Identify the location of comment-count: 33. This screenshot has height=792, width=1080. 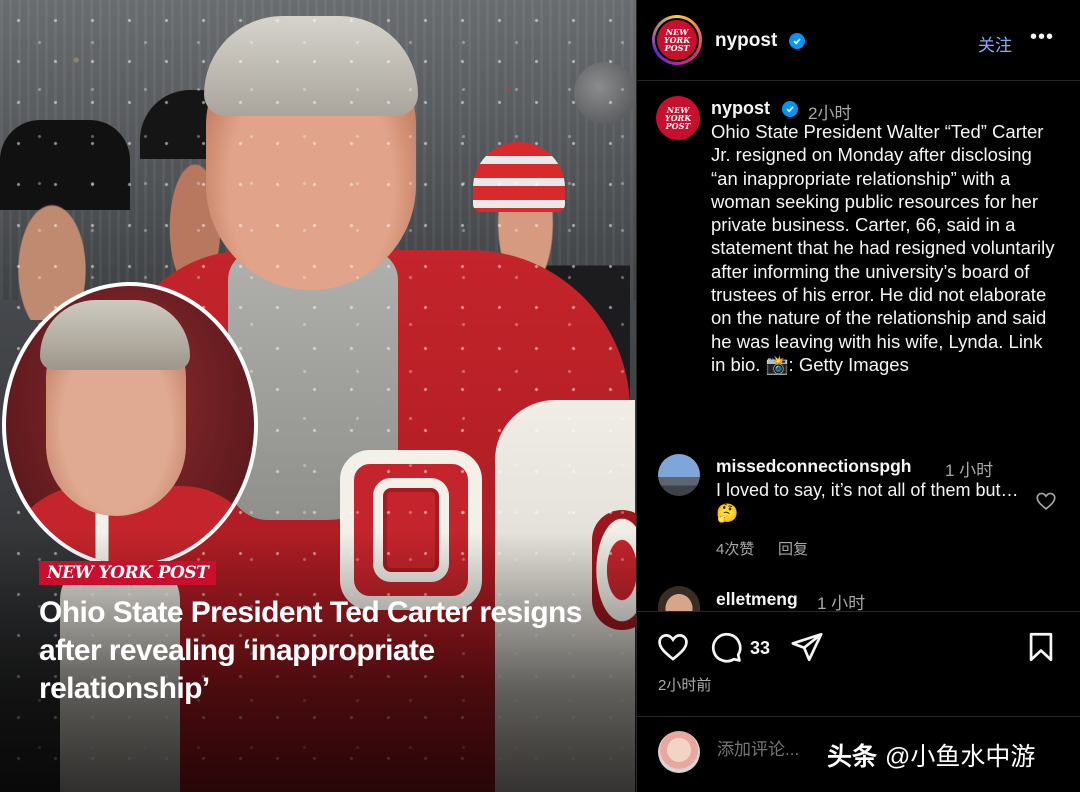
(760, 648).